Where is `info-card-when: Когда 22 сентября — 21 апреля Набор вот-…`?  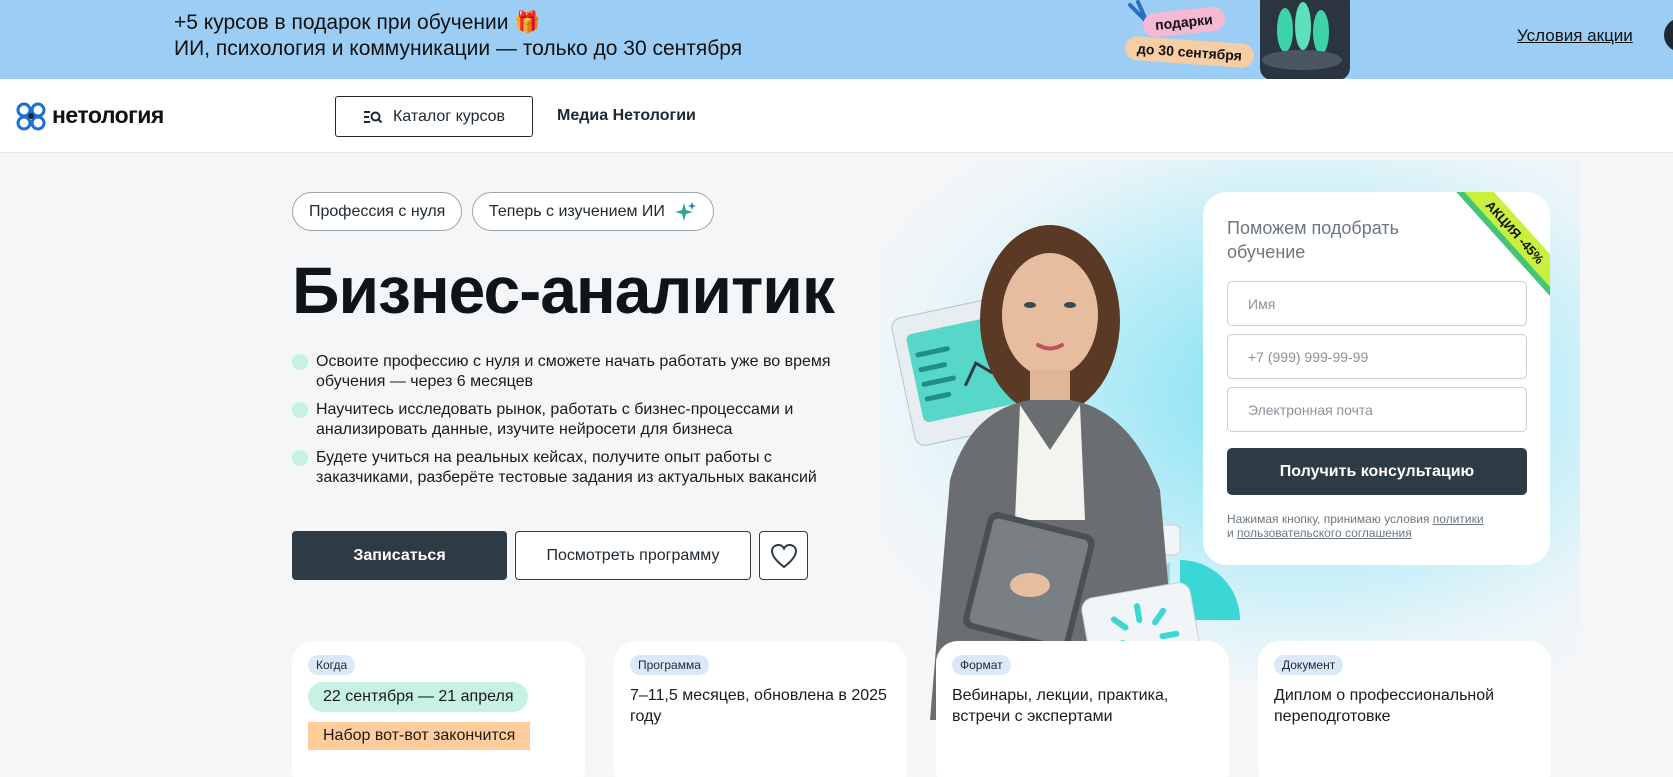 info-card-when: Когда 22 сентября — 21 апреля Набор вот-… is located at coordinates (438, 709).